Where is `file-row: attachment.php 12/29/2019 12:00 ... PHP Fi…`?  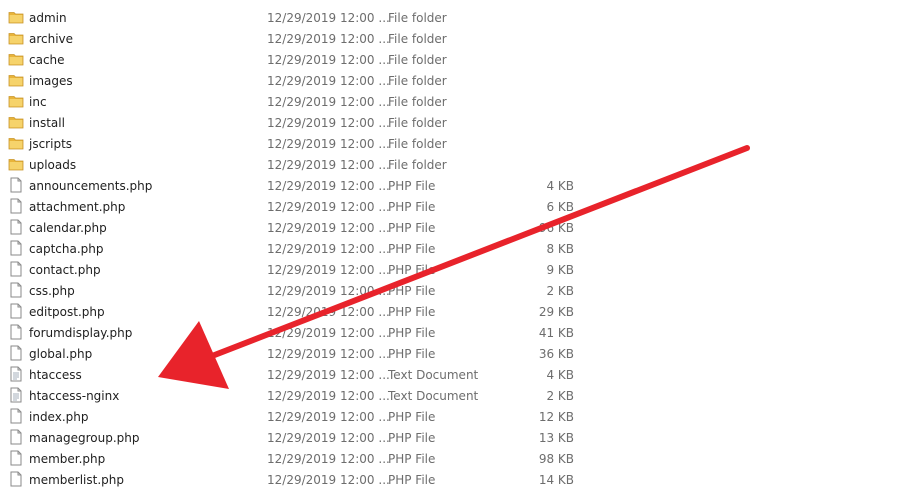 file-row: attachment.php 12/29/2019 12:00 ... PHP Fi… is located at coordinates (452, 206).